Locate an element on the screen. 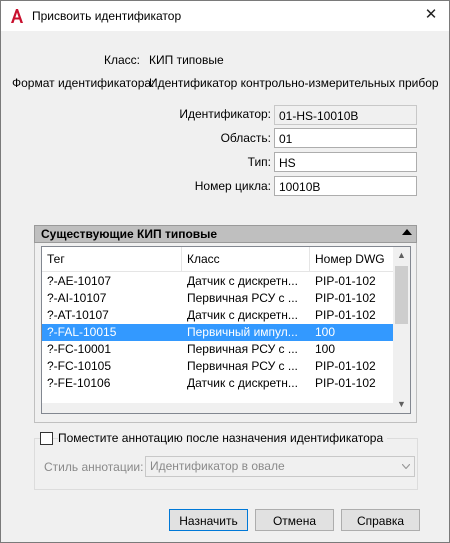  cell-tag: ?-AI-10107 is located at coordinates (77, 298).